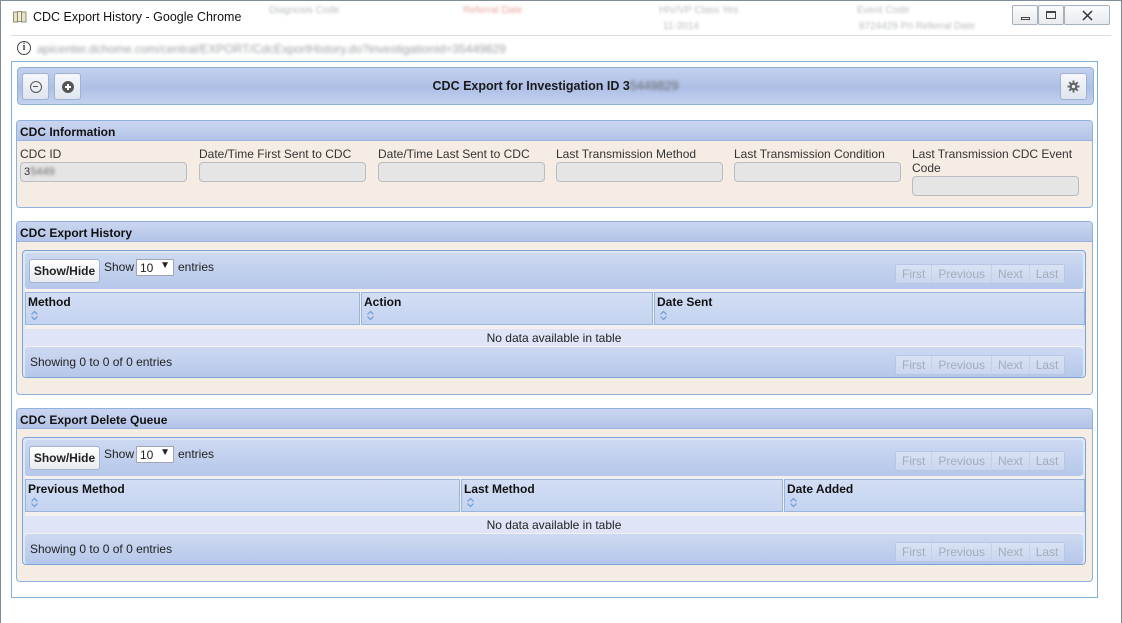  I want to click on table-header: Previous Method Last Method Date Added, so click(555, 495).